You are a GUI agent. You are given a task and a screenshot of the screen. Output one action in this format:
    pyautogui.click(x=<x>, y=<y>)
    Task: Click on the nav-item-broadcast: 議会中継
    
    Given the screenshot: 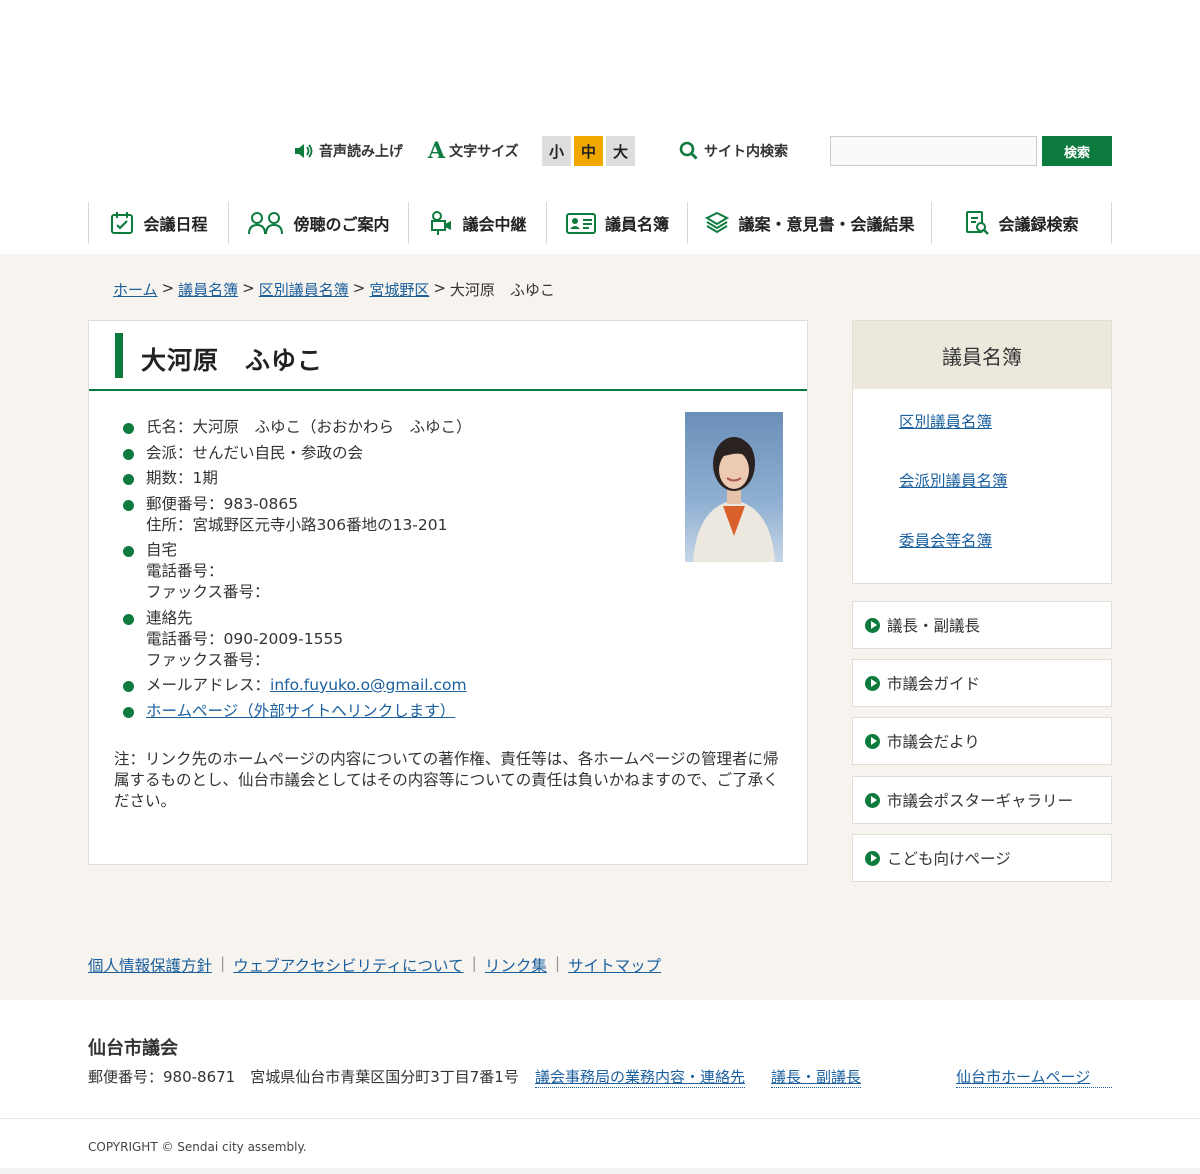 What is the action you would take?
    pyautogui.click(x=477, y=223)
    